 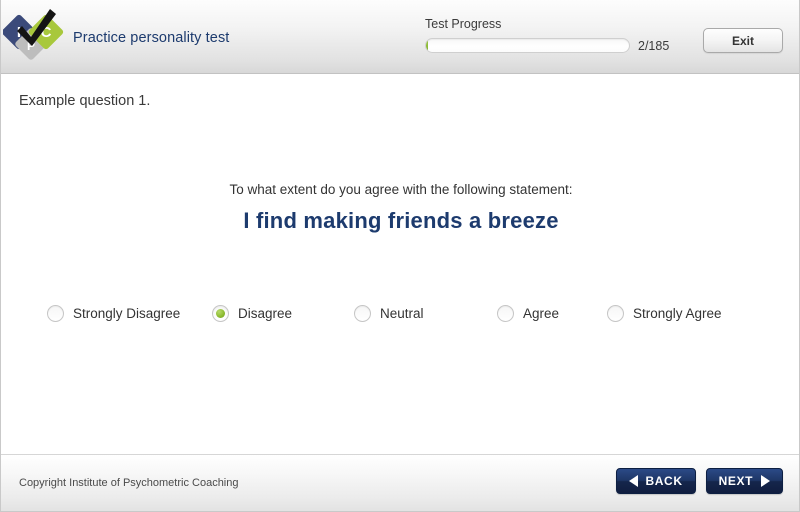 What do you see at coordinates (765, 481) in the screenshot?
I see `arrow-right-icon` at bounding box center [765, 481].